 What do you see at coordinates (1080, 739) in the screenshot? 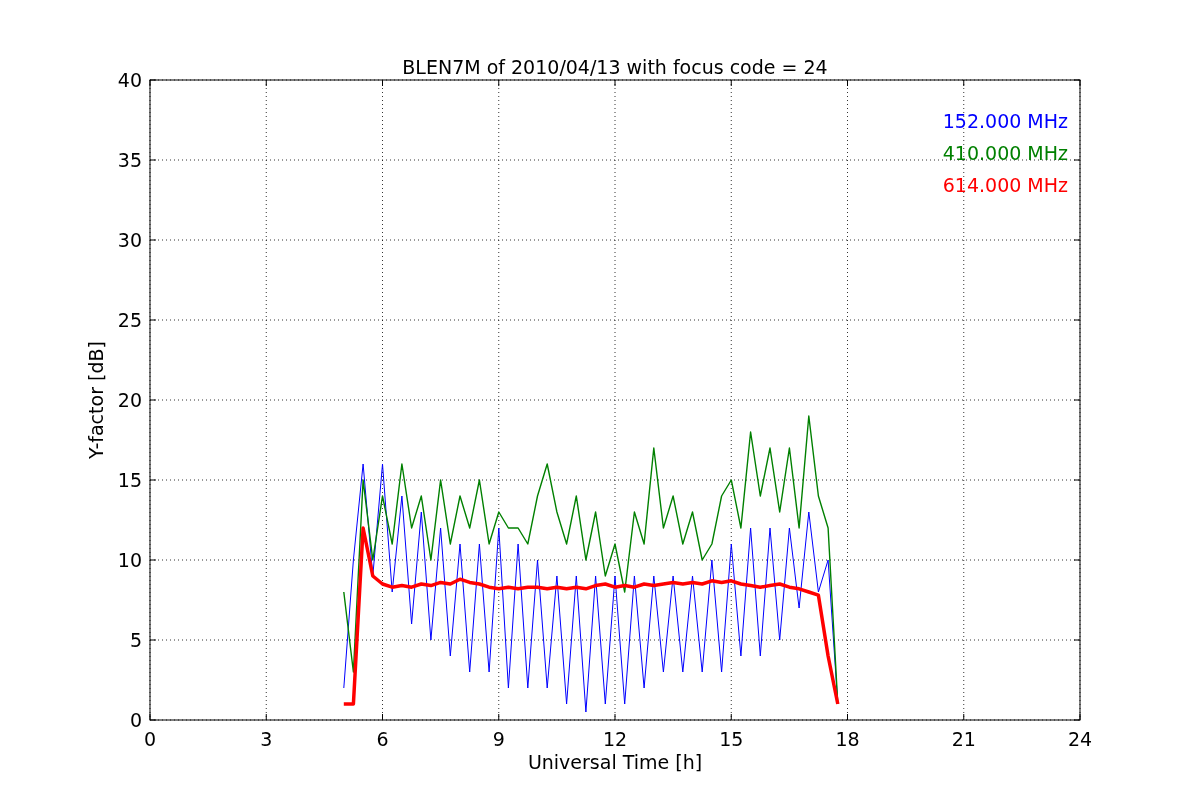
I see `x-tick-label: 24` at bounding box center [1080, 739].